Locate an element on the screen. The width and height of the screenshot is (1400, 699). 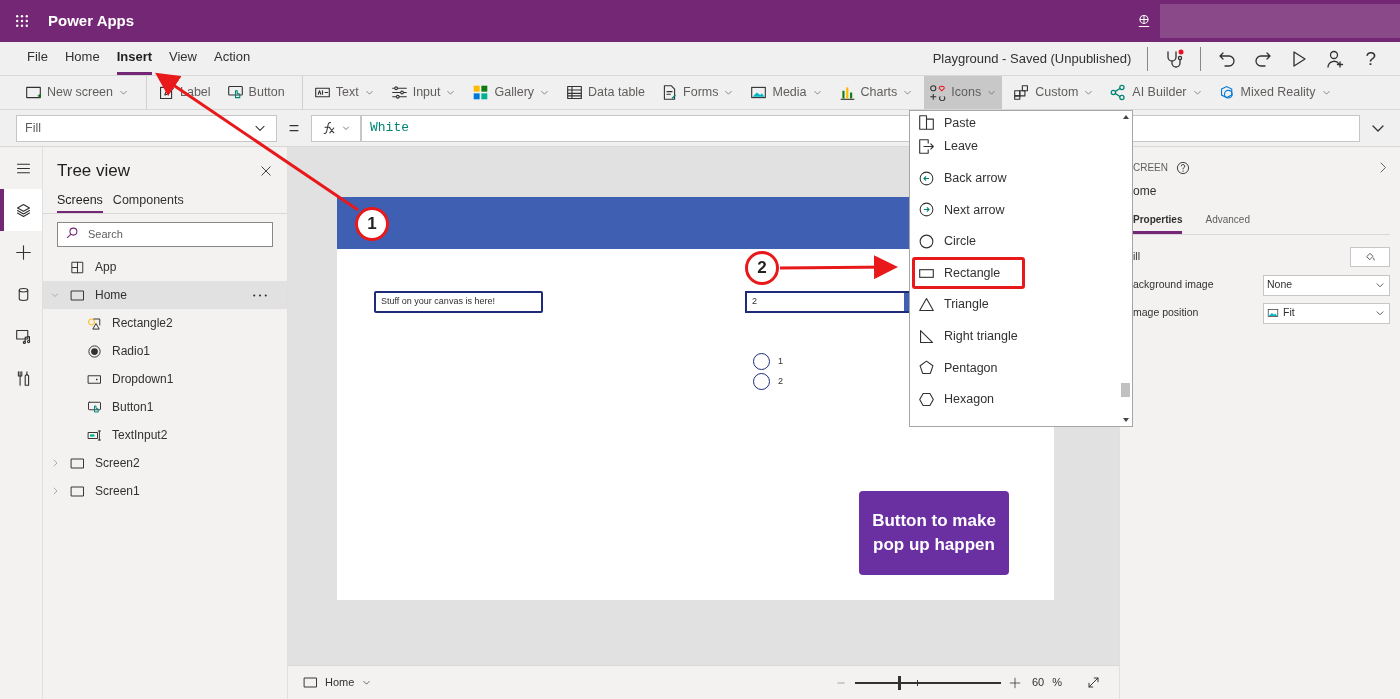
ribbon-button: Data table is located at coordinates (606, 92).